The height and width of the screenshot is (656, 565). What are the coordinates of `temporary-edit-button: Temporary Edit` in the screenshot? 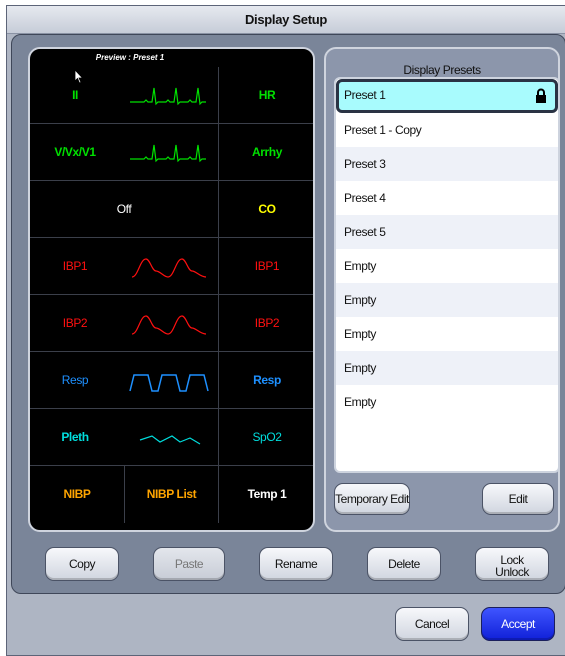 It's located at (372, 499).